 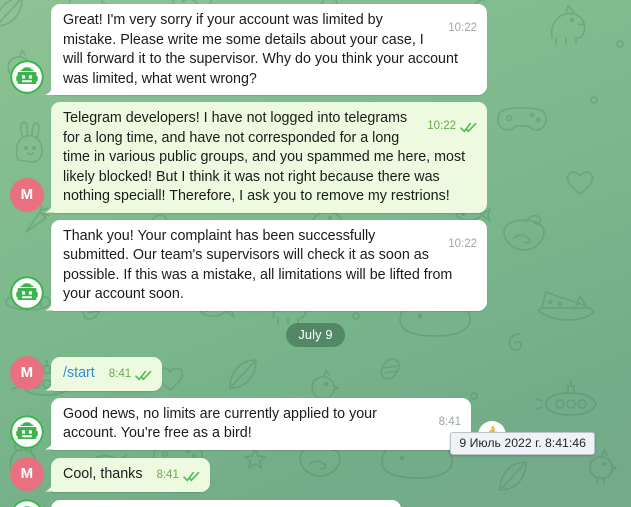 I want to click on date-divider-row: July 9, so click(x=315, y=334).